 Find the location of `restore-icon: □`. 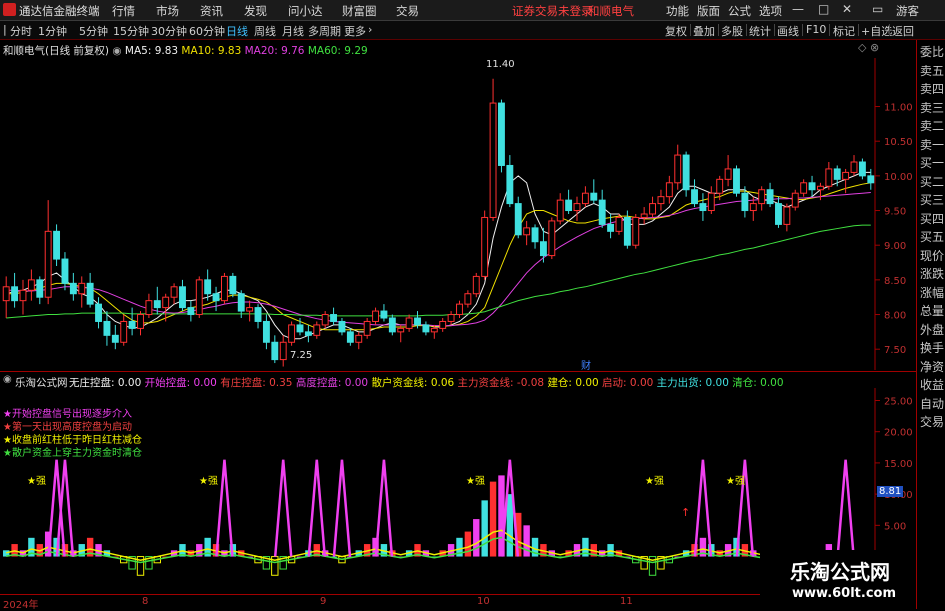

restore-icon: □ is located at coordinates (823, 9).